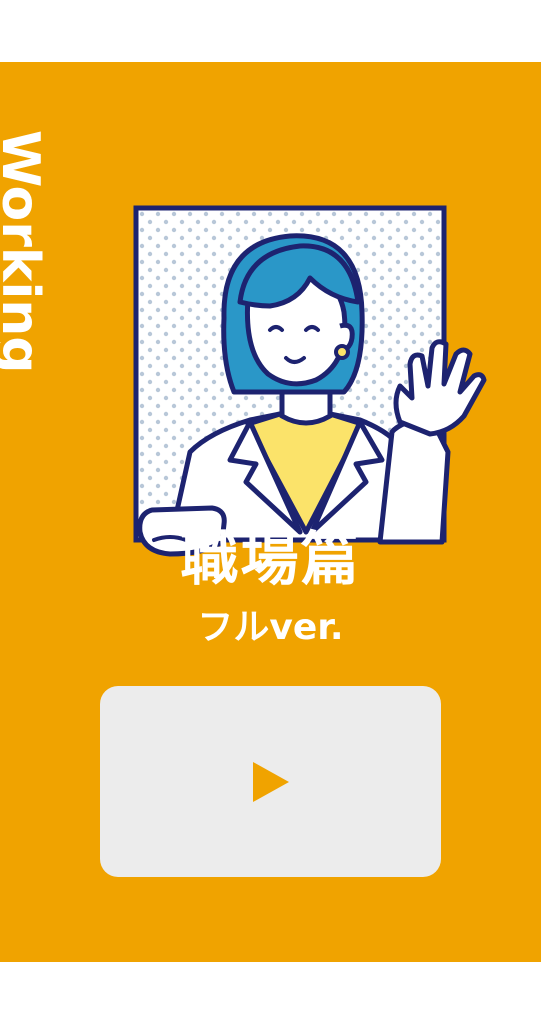 The width and height of the screenshot is (541, 1024). Describe the element at coordinates (25, 252) in the screenshot. I see `side-label: Working` at that location.